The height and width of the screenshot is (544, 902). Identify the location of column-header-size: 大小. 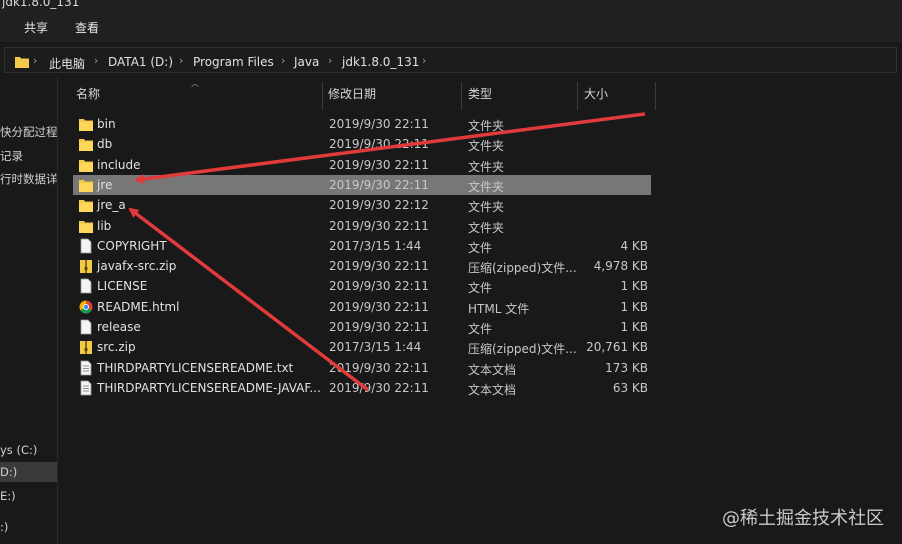
(596, 93).